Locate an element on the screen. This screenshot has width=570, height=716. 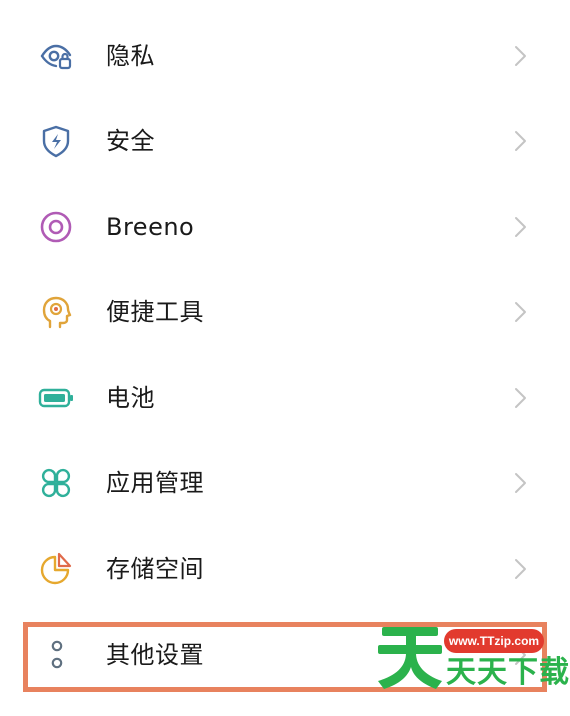
storage-pie-icon is located at coordinates (56, 569).